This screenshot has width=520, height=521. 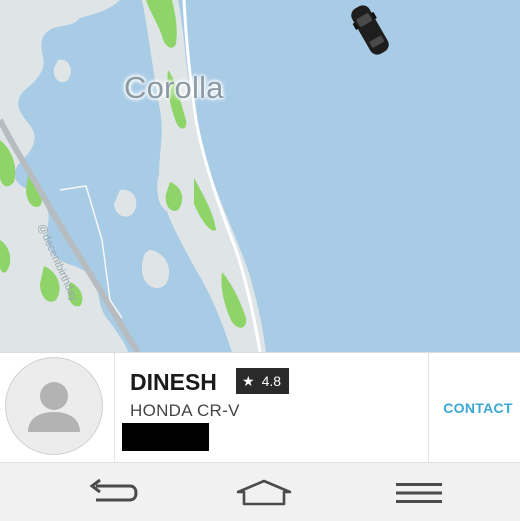 I want to click on menu-button, so click(x=419, y=493).